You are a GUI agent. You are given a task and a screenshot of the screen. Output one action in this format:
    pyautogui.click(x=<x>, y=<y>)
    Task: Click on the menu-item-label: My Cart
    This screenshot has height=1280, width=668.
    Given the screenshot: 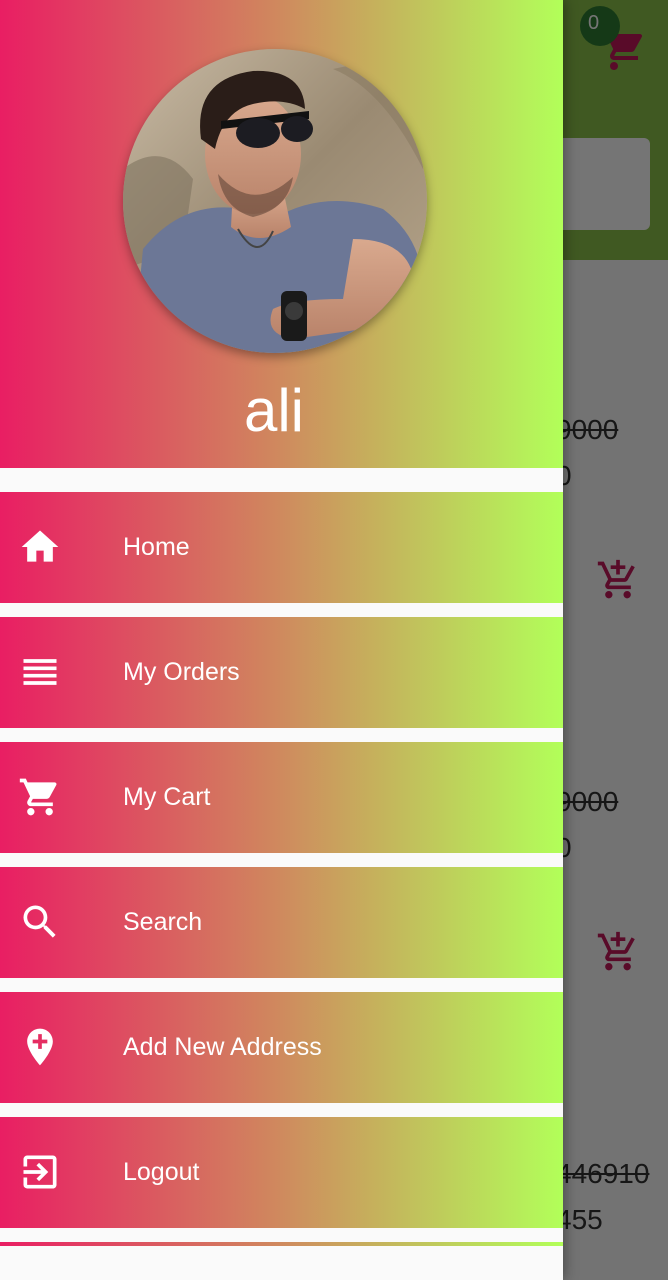 What is the action you would take?
    pyautogui.click(x=167, y=797)
    